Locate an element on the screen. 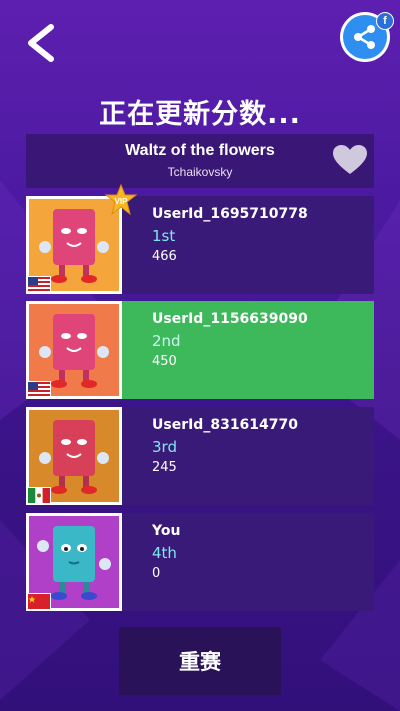 The image size is (400, 711). username: UserId_1156639090 is located at coordinates (230, 319).